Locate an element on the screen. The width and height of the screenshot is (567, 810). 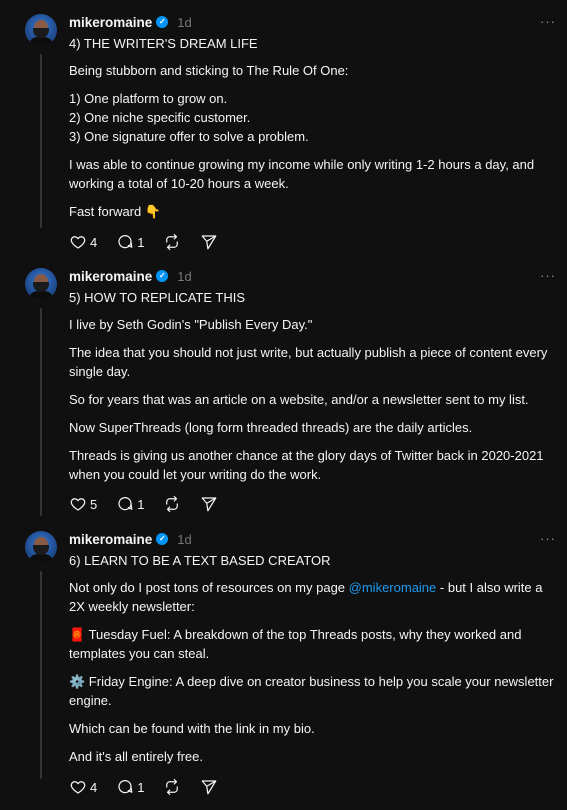
post-title: 4) THE WRITER'S DREAM LIFE is located at coordinates (163, 43).